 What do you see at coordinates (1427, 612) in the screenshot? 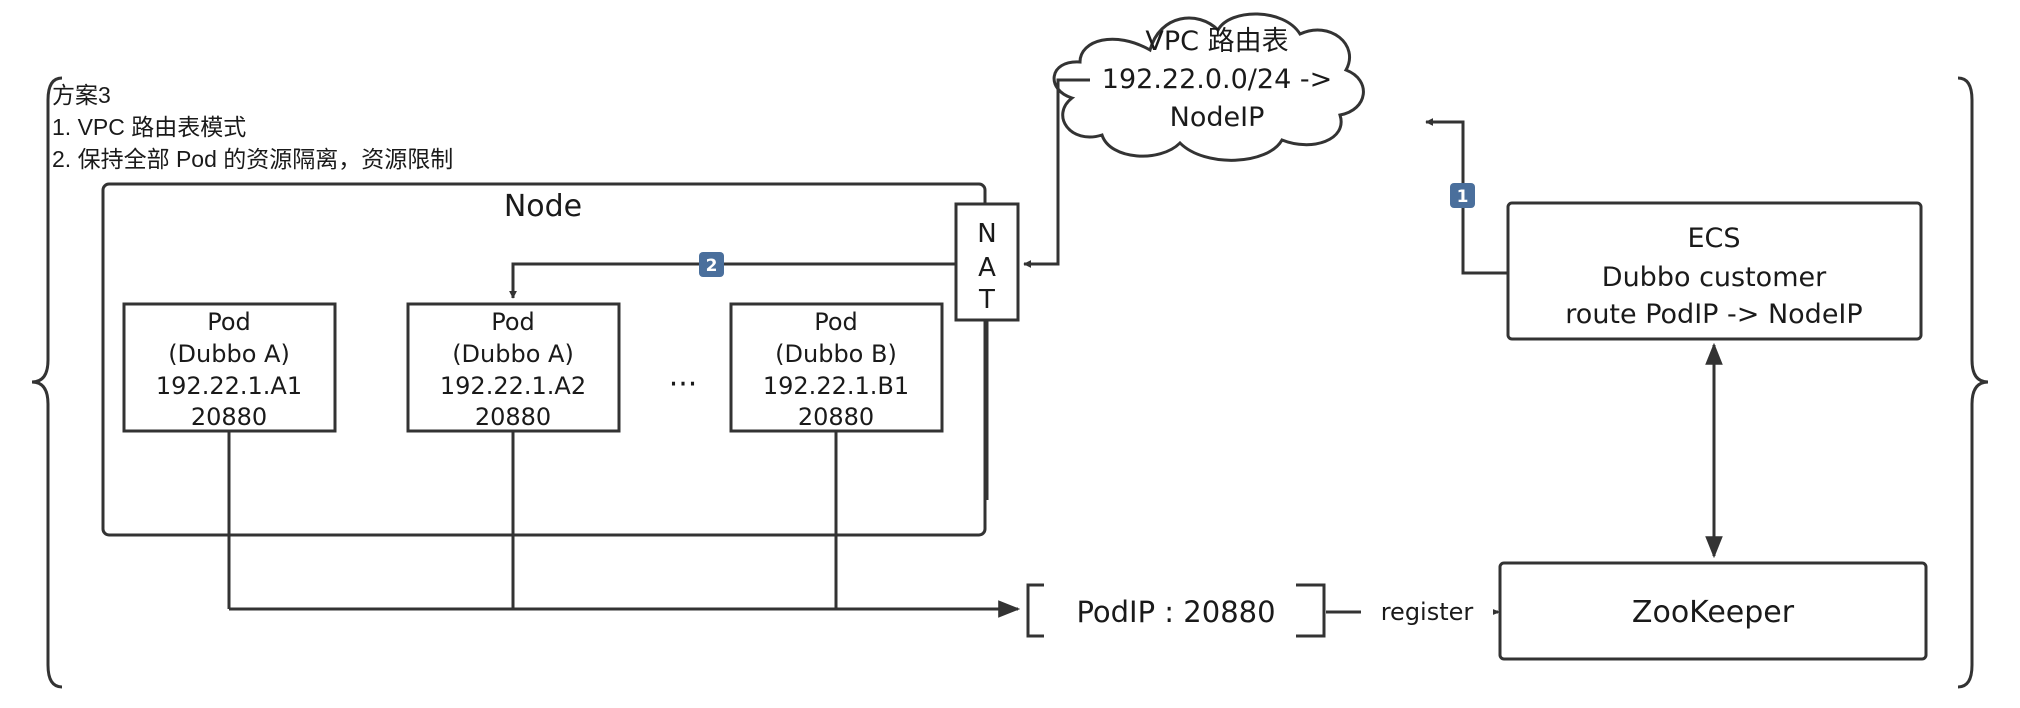
I see `register-label: register` at bounding box center [1427, 612].